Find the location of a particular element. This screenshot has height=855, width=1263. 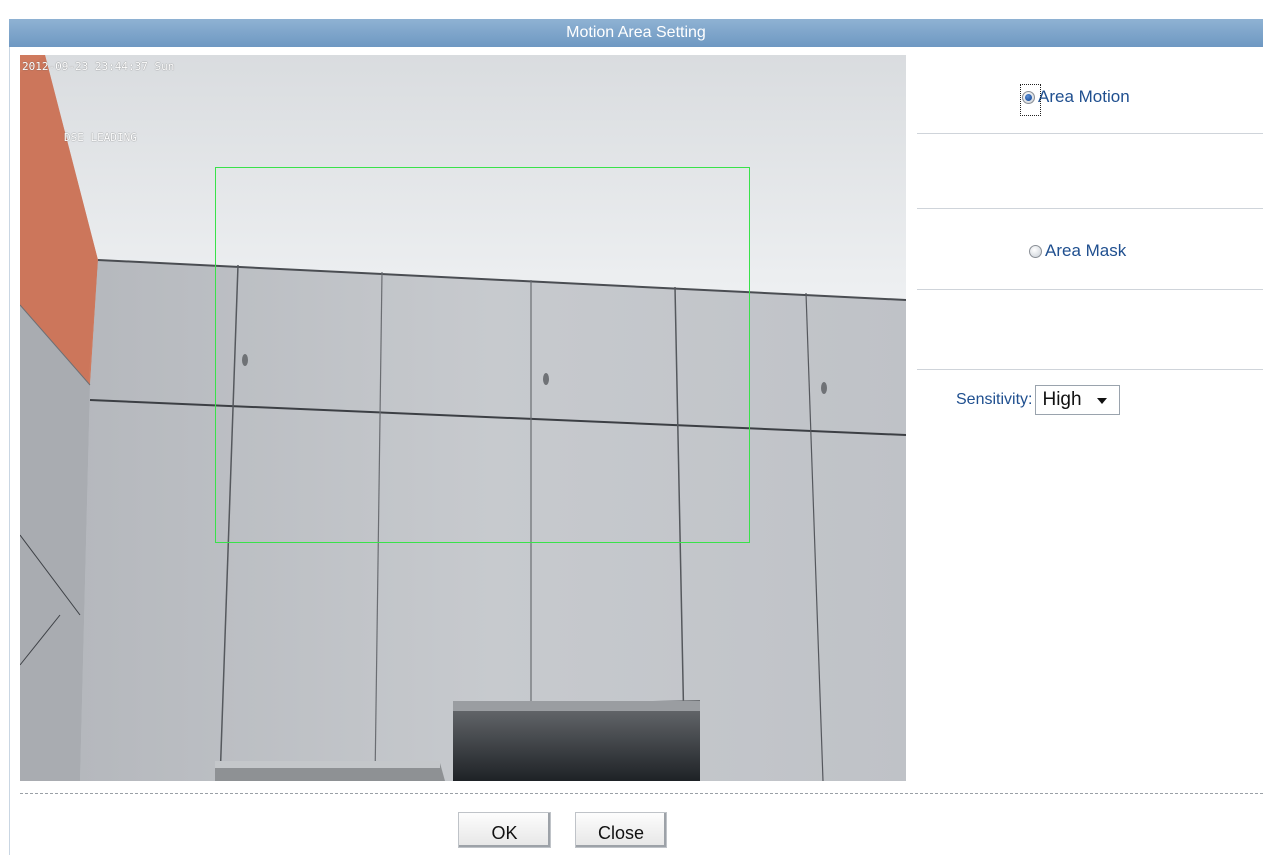

chevron-down-icon is located at coordinates (1102, 401).